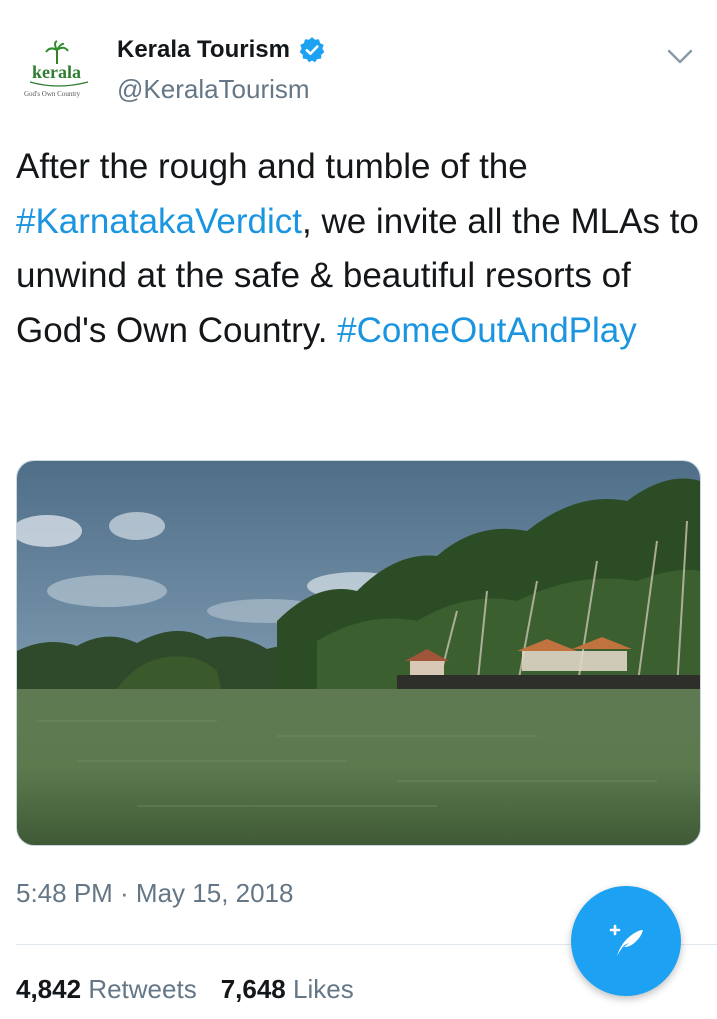 This screenshot has height=1019, width=717. I want to click on tweet-stats: 4,842 Retweets 7,648 Likes, so click(185, 989).